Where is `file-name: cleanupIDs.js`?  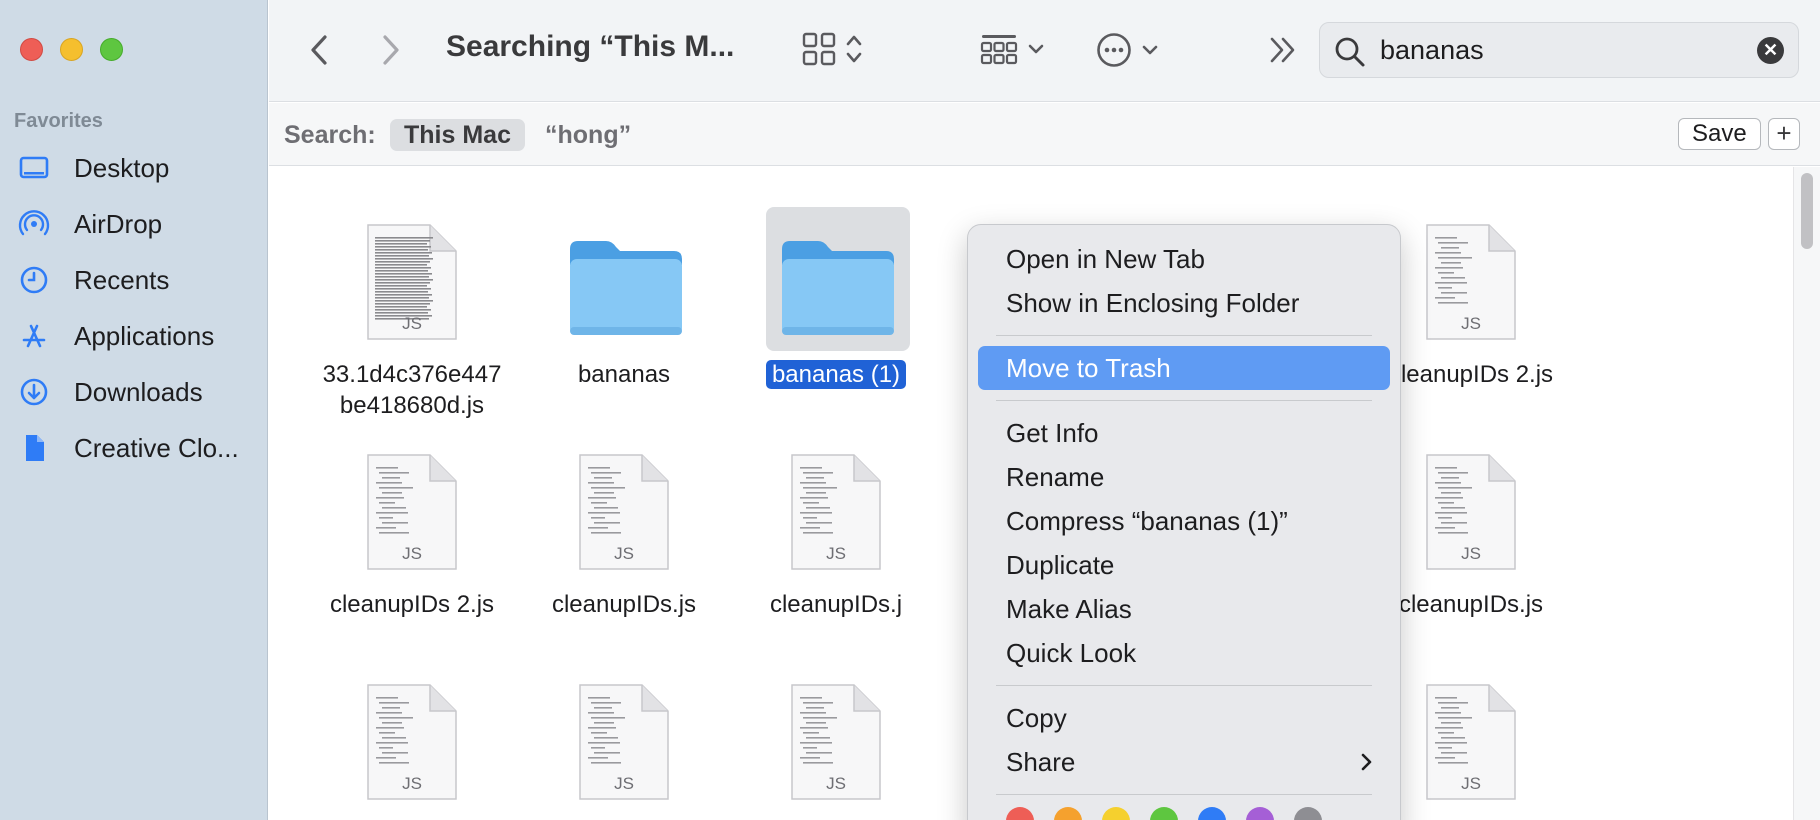
file-name: cleanupIDs.js is located at coordinates (624, 604).